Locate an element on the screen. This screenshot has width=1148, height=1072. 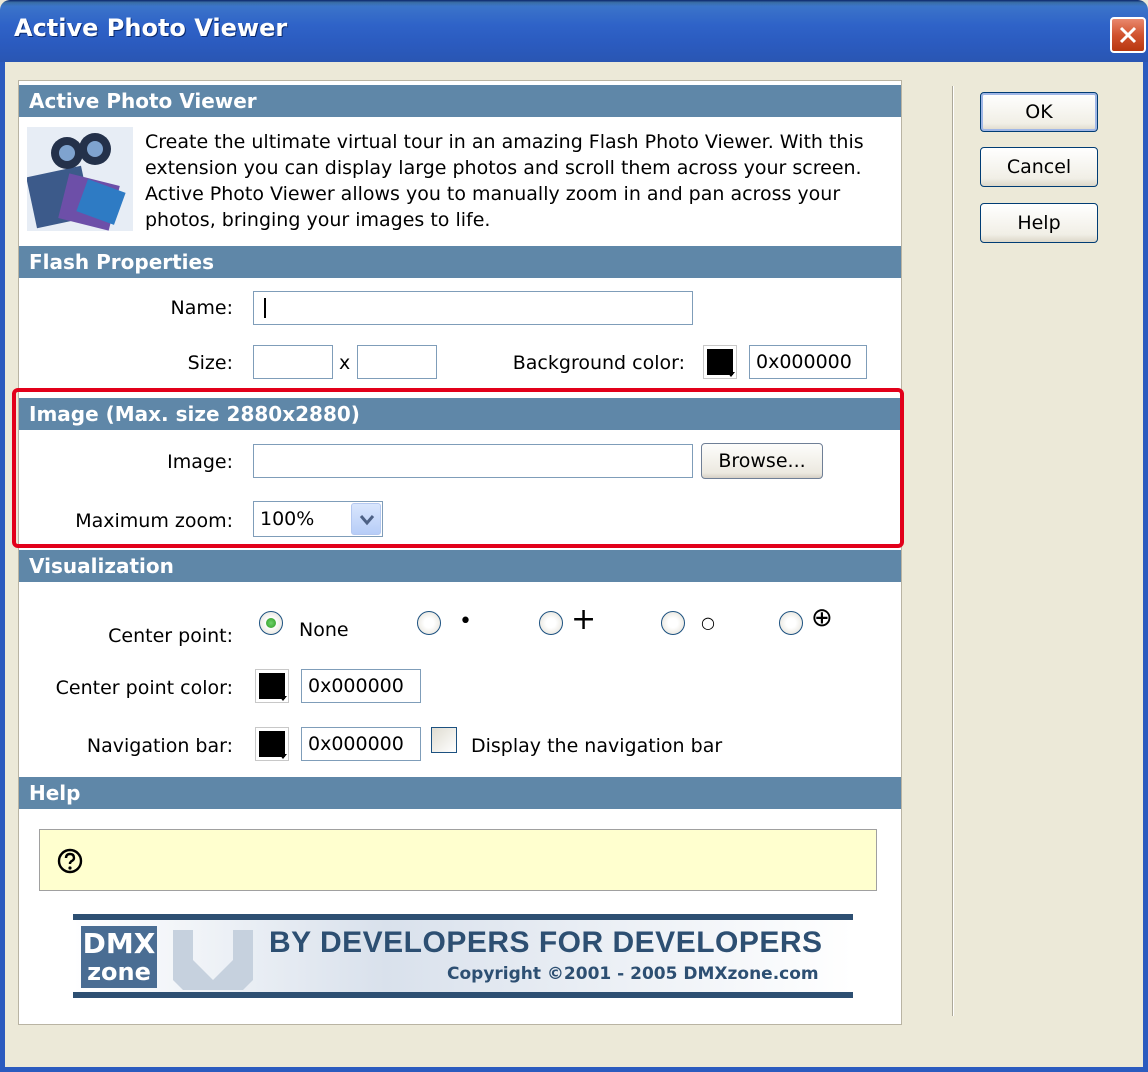
maximum-zoom-select: 100% is located at coordinates (318, 519).